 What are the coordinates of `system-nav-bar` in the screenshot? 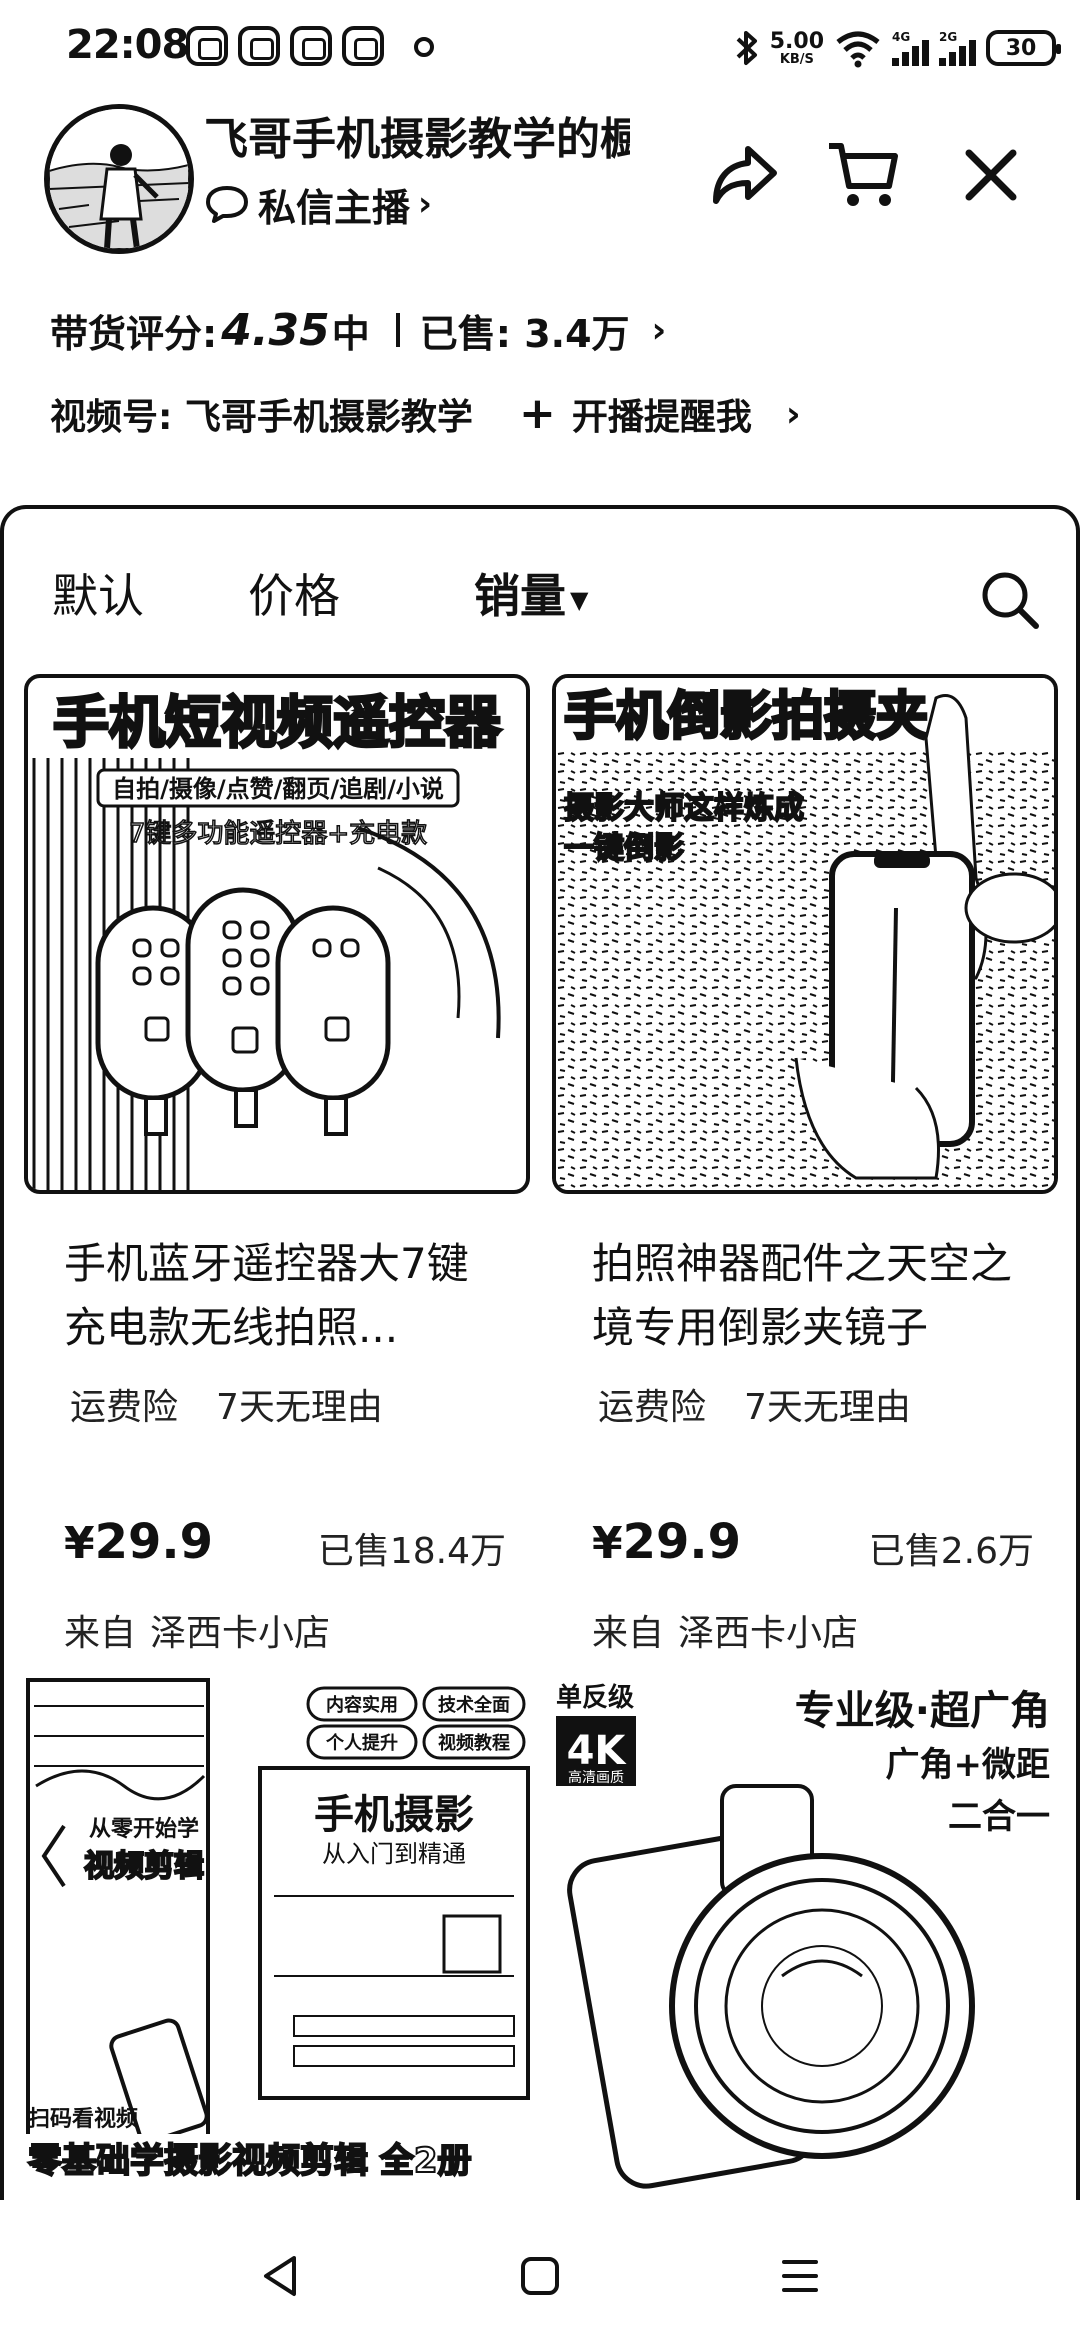 It's located at (540, 2270).